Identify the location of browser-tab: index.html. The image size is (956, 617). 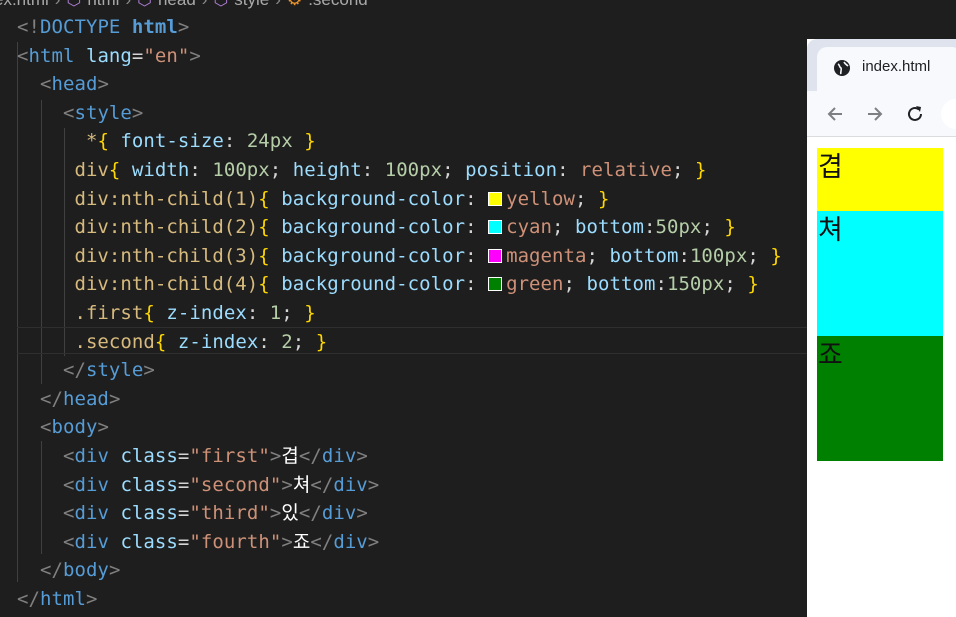
(886, 69).